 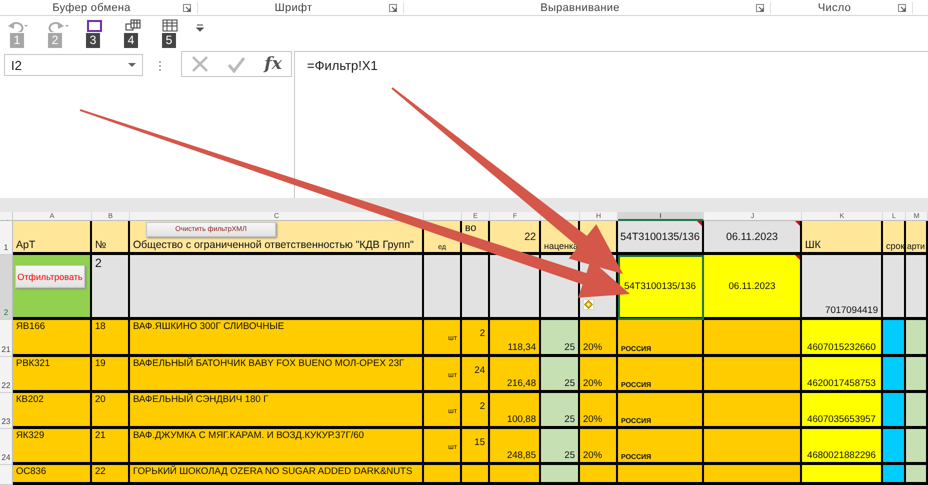 What do you see at coordinates (6, 447) in the screenshot?
I see `row-header: 24` at bounding box center [6, 447].